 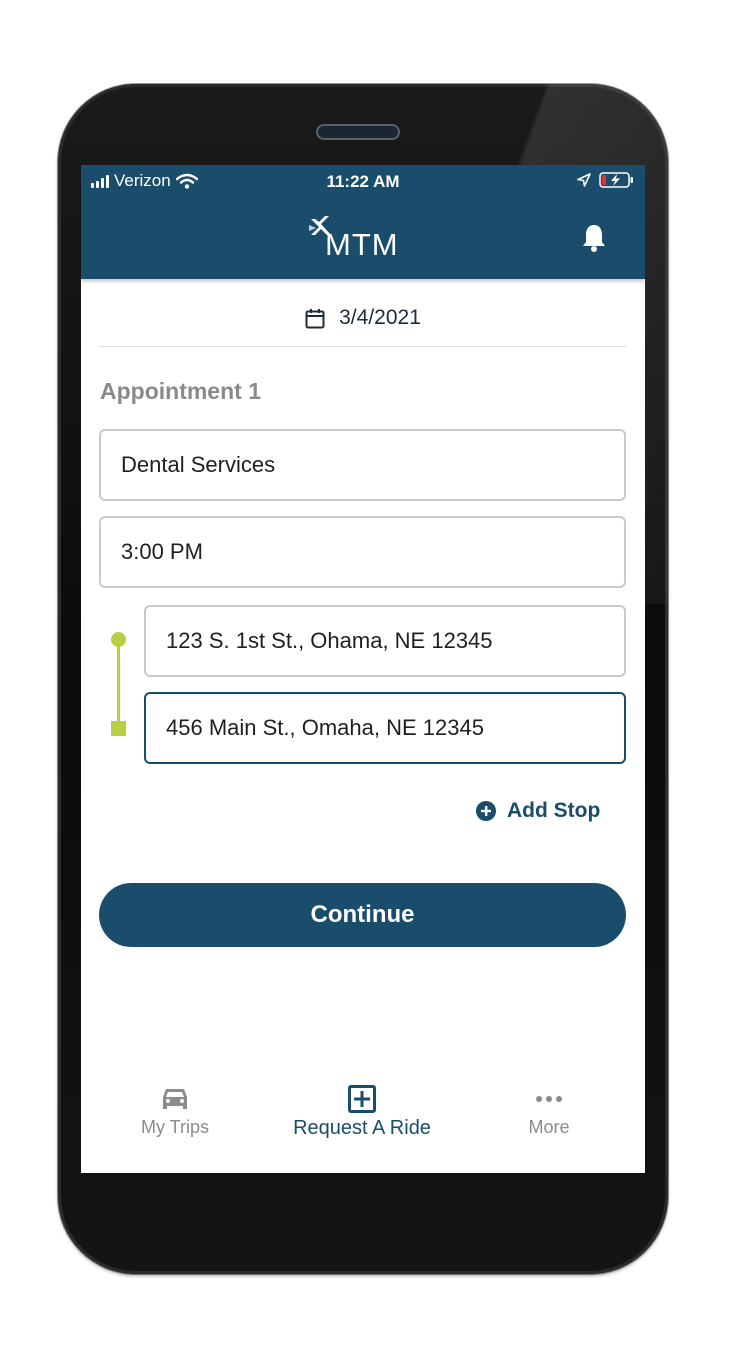 What do you see at coordinates (362, 346) in the screenshot?
I see `divider` at bounding box center [362, 346].